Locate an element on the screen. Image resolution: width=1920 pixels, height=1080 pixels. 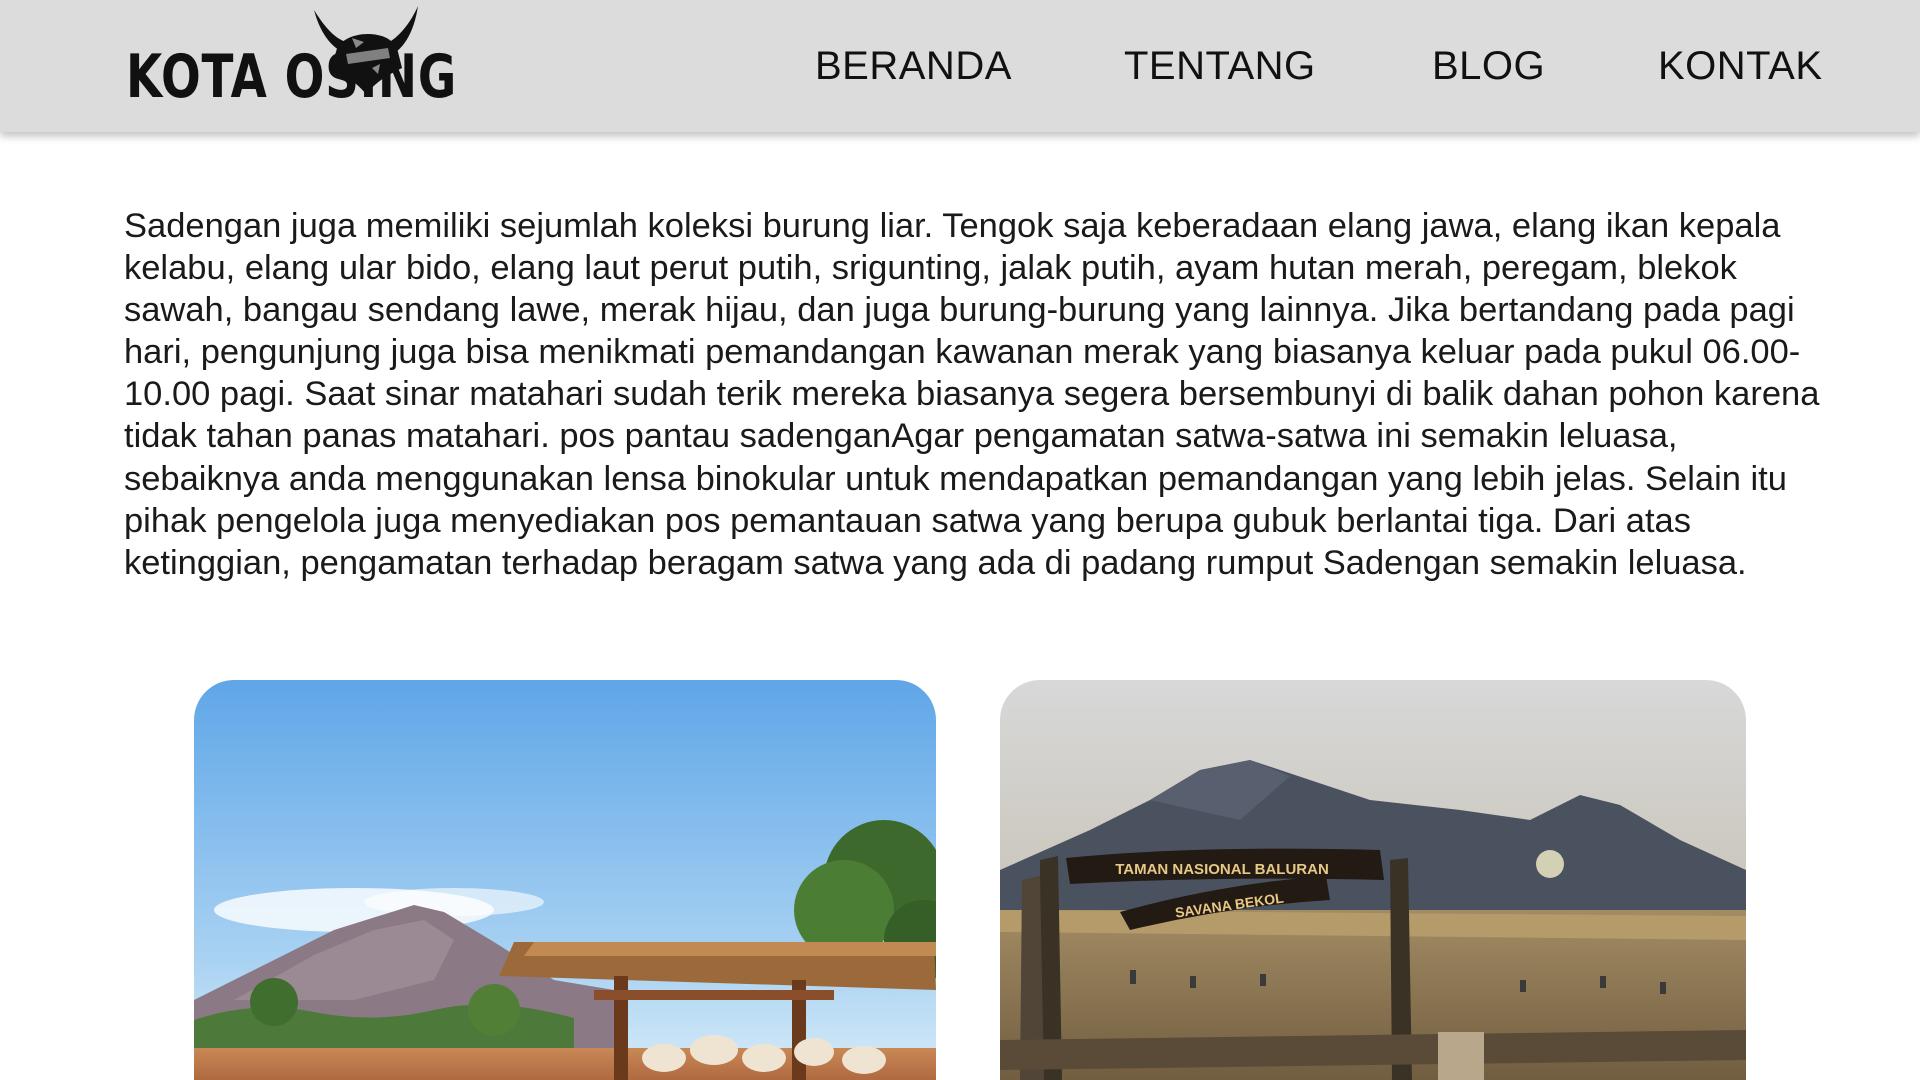
sign-top-text: TAMAN NASIONAL BALURAN is located at coordinates (1222, 869).